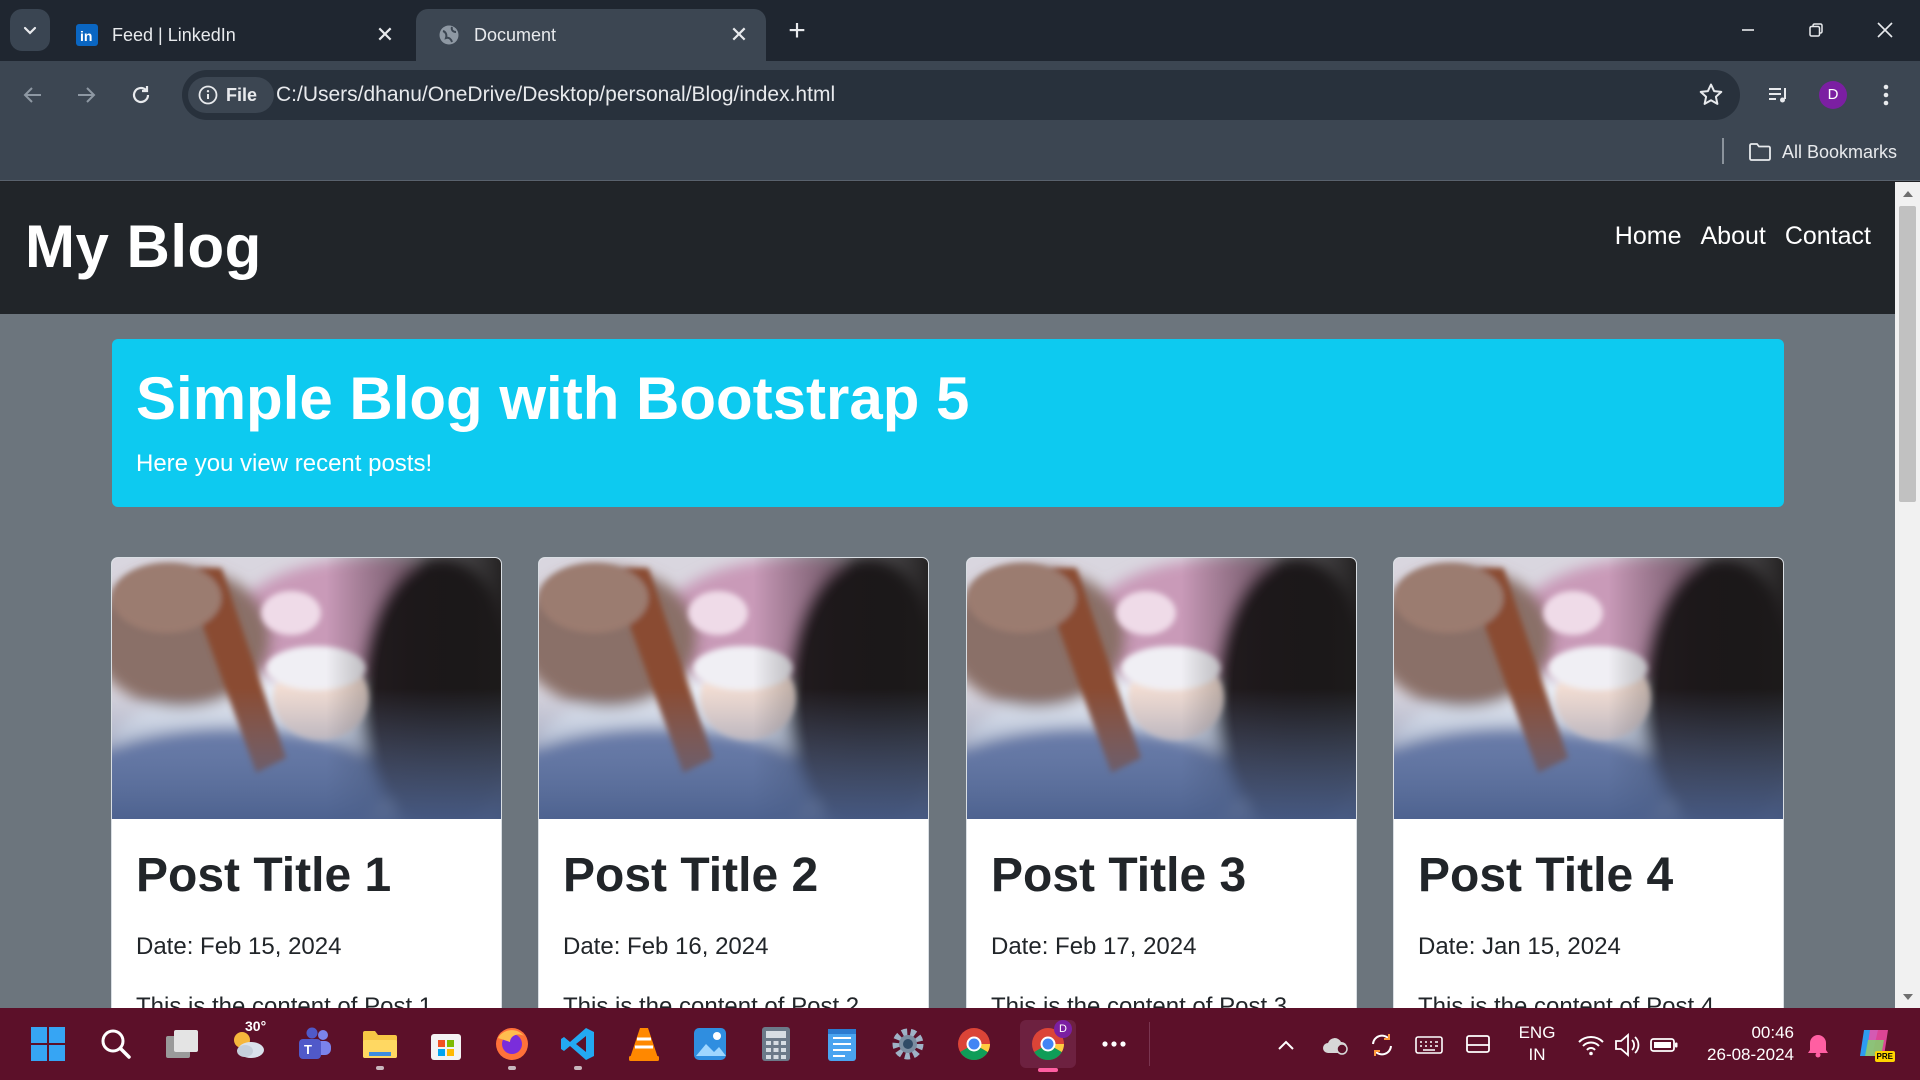 This screenshot has width=1920, height=1080. What do you see at coordinates (1828, 236) in the screenshot?
I see `nav-contact-link: Contact` at bounding box center [1828, 236].